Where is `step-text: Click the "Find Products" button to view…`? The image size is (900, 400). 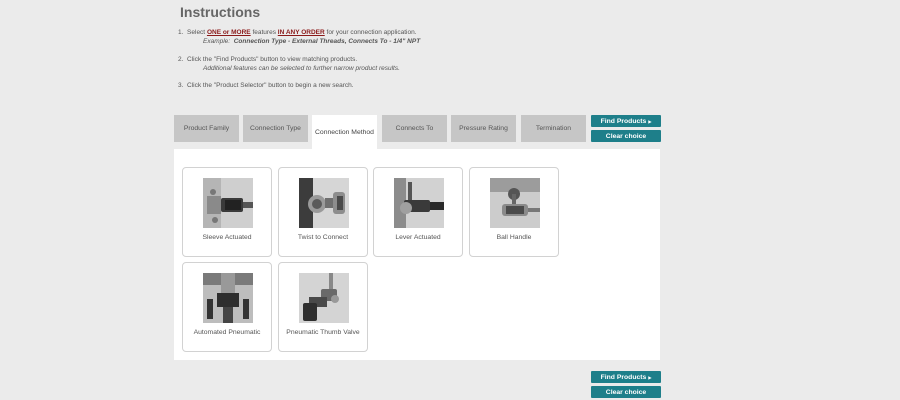 step-text: Click the "Find Products" button to view… is located at coordinates (272, 59).